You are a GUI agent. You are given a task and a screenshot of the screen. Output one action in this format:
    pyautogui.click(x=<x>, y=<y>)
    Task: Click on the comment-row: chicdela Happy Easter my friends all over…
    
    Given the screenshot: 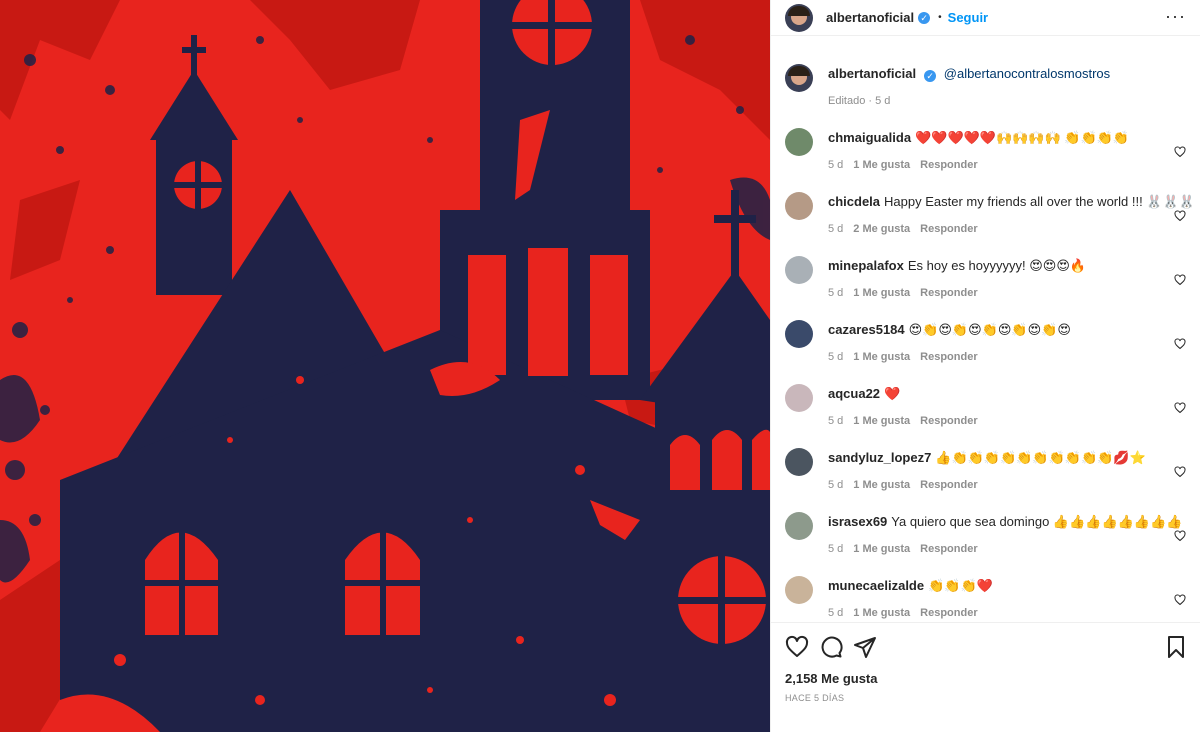 What is the action you would take?
    pyautogui.click(x=990, y=206)
    